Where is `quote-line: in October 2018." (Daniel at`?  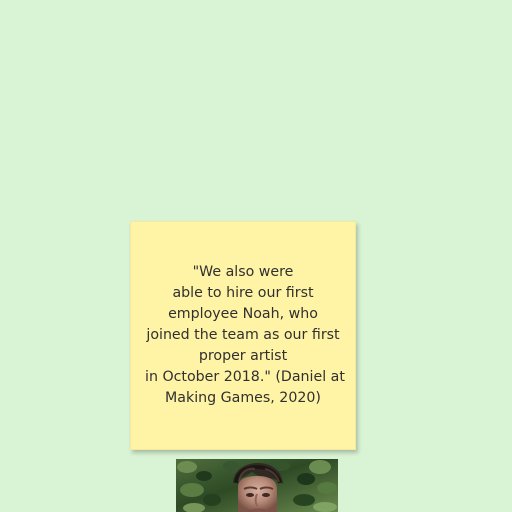
quote-line: in October 2018." (Daniel at is located at coordinates (245, 377).